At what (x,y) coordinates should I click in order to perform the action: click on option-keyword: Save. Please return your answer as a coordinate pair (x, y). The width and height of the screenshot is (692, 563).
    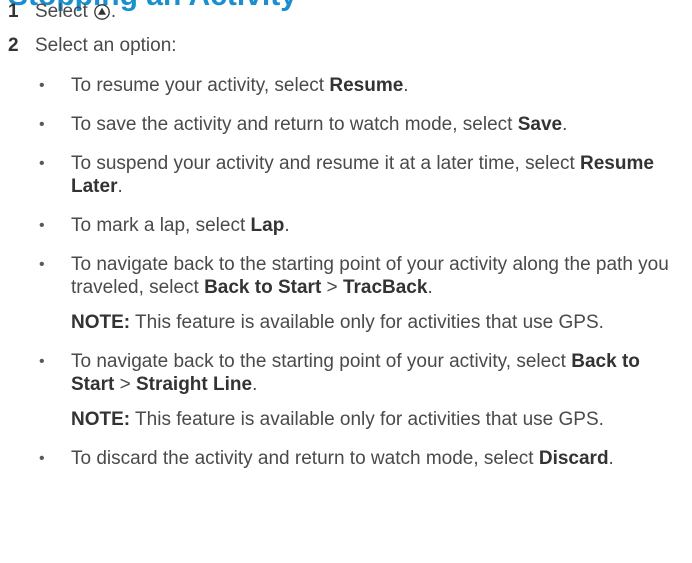
    Looking at the image, I should click on (540, 124).